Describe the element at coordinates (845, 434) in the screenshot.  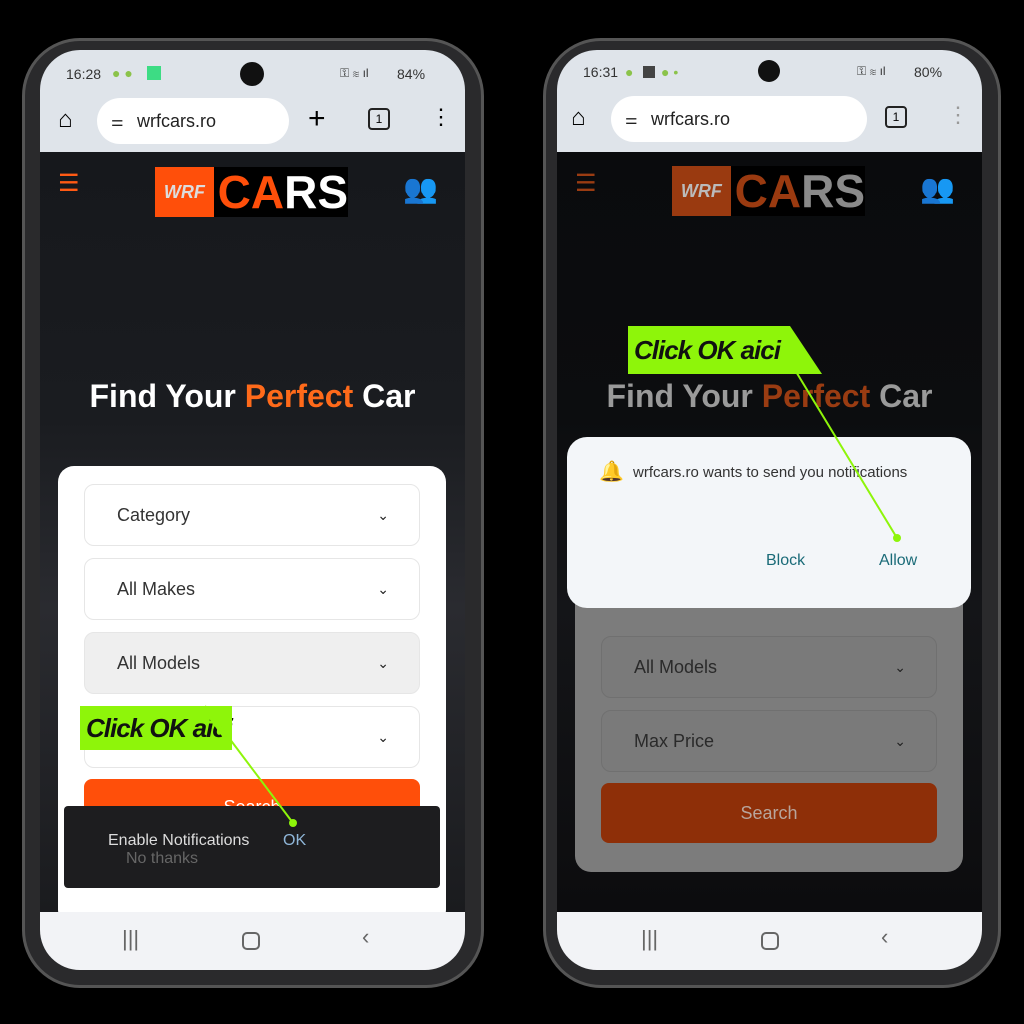
I see `callout-pointer-right` at that location.